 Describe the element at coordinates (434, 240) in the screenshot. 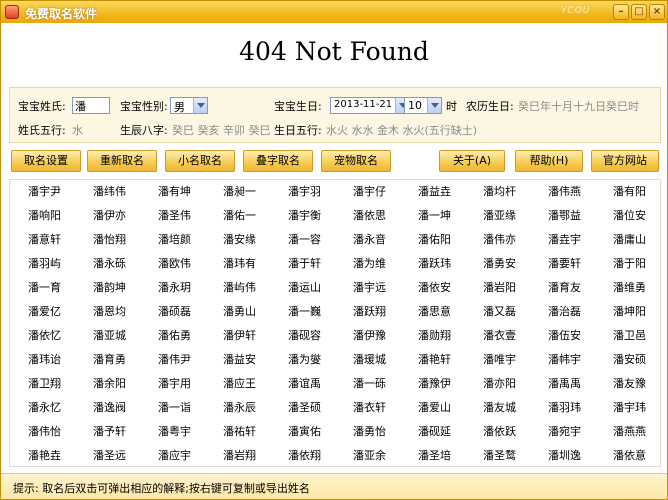

I see `name-cell: 潘佑阳` at that location.